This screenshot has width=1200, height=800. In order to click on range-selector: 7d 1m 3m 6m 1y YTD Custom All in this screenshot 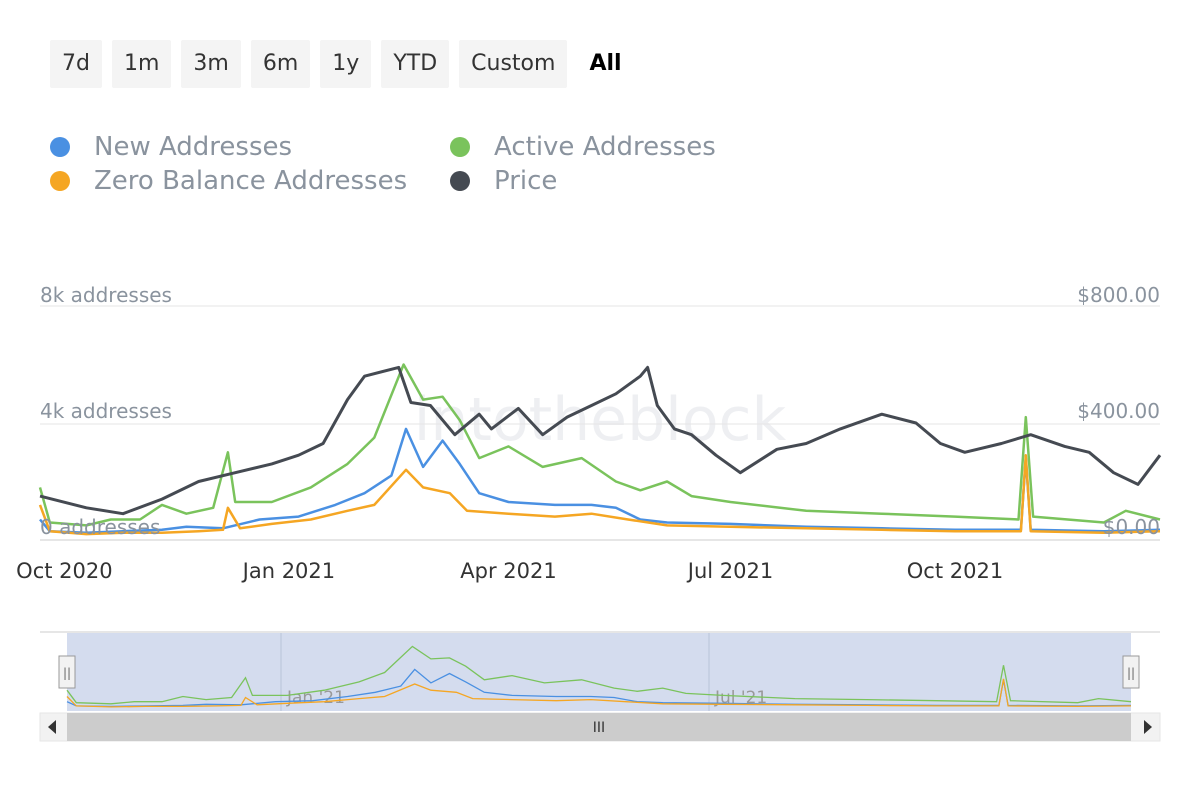, I will do `click(342, 64)`.